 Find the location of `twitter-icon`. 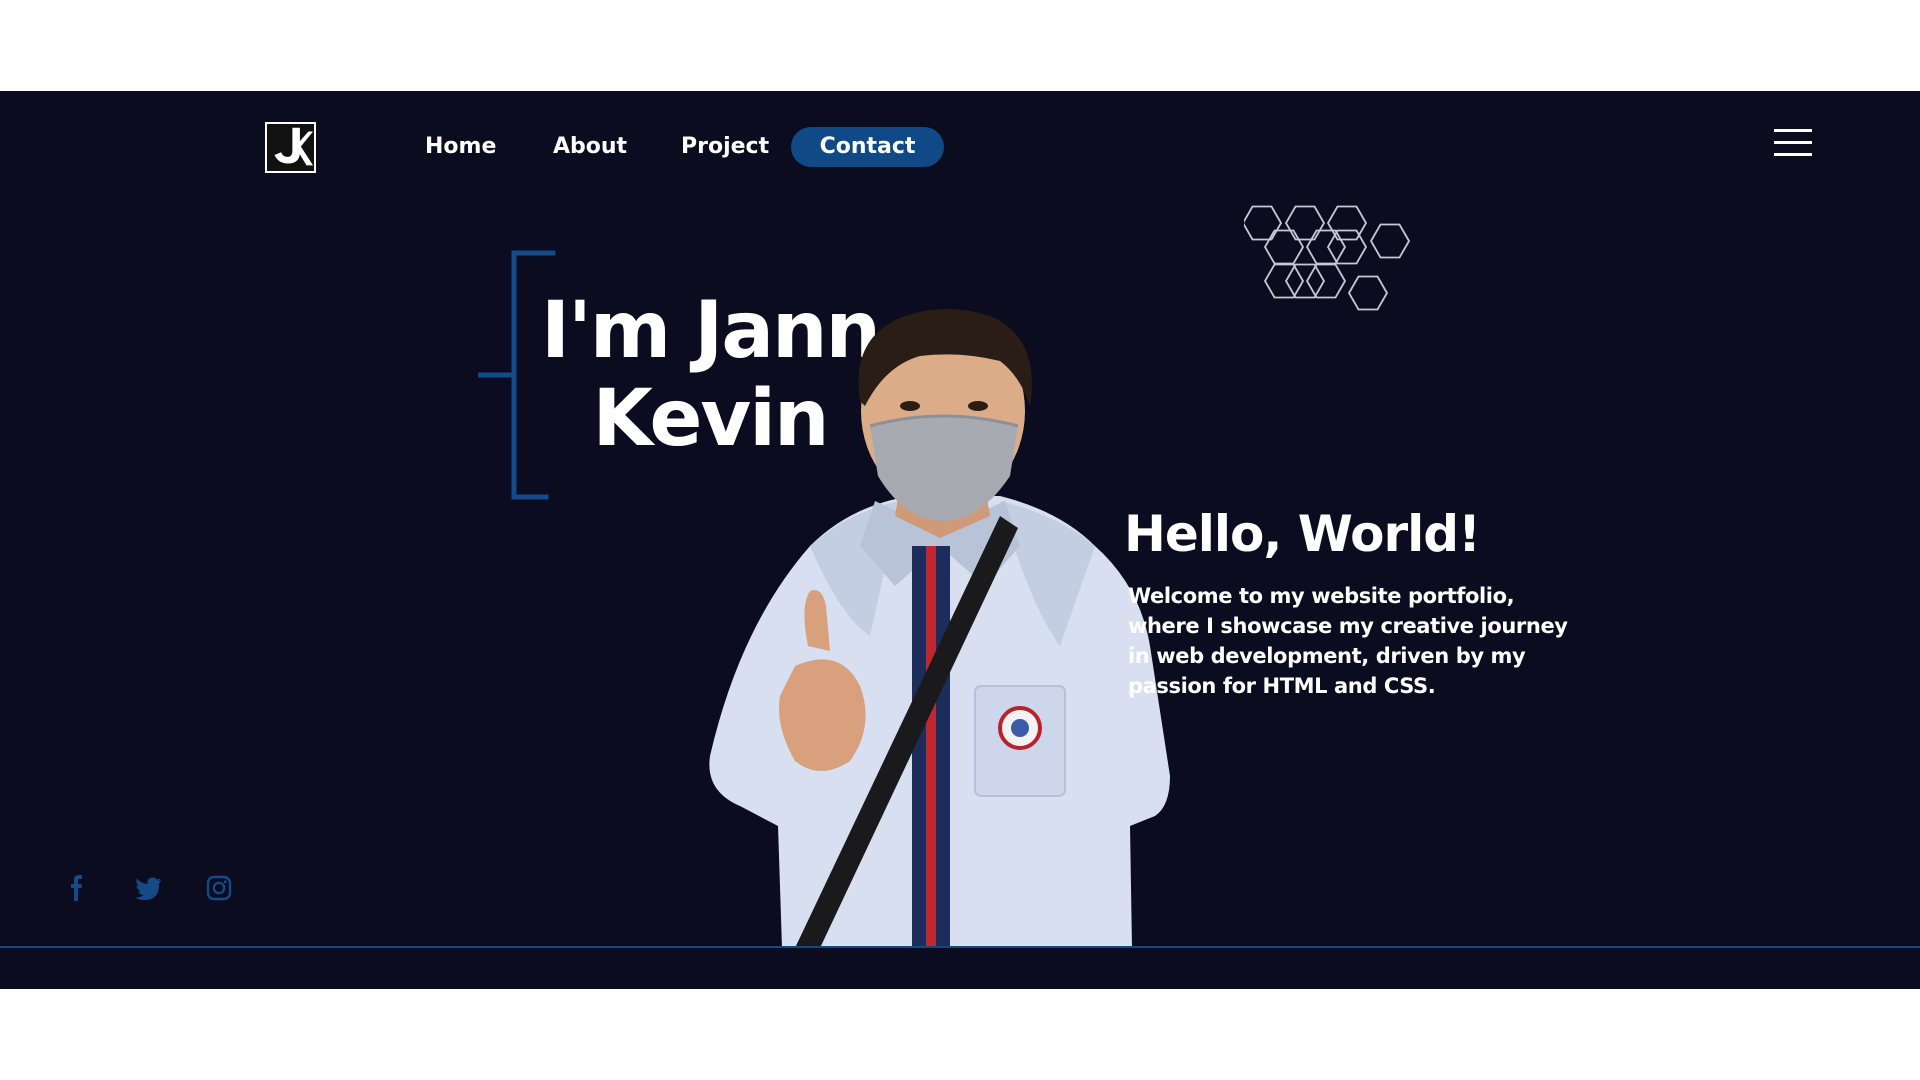

twitter-icon is located at coordinates (148, 888).